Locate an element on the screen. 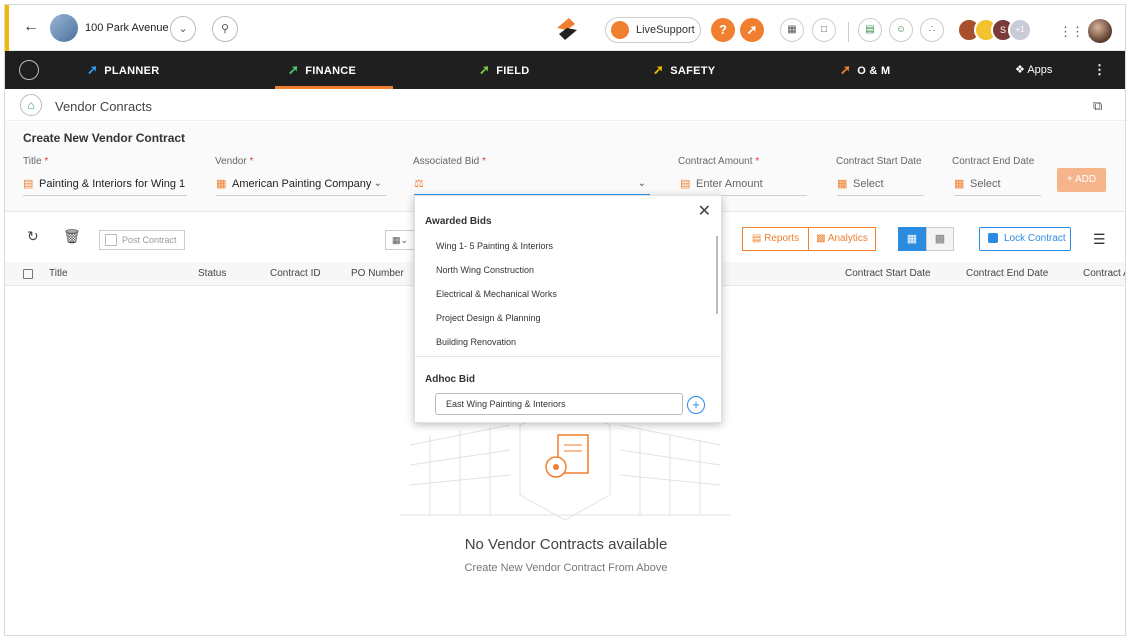  column-header-contract-id: Contract ID is located at coordinates (295, 273).